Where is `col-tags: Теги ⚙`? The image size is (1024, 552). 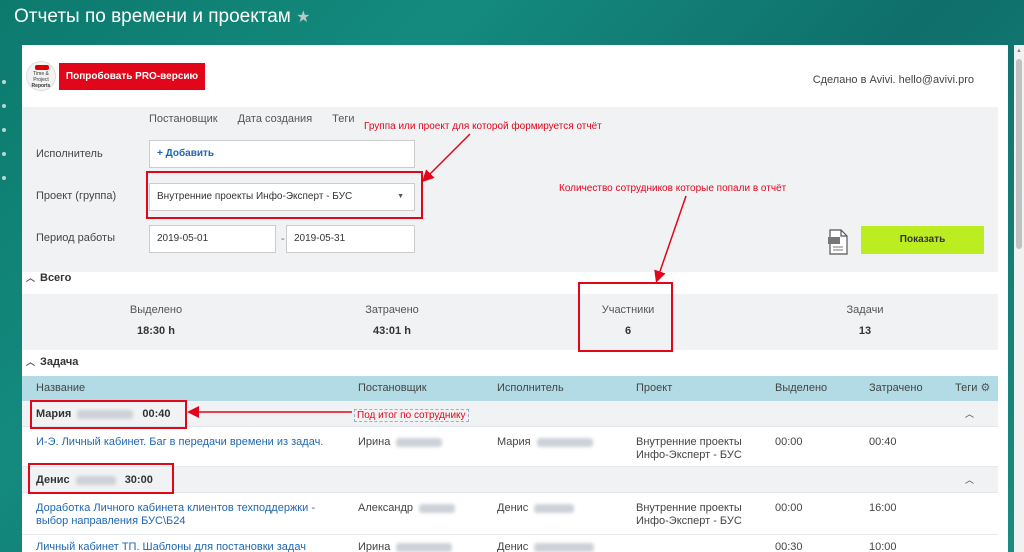
col-tags: Теги ⚙ is located at coordinates (972, 388).